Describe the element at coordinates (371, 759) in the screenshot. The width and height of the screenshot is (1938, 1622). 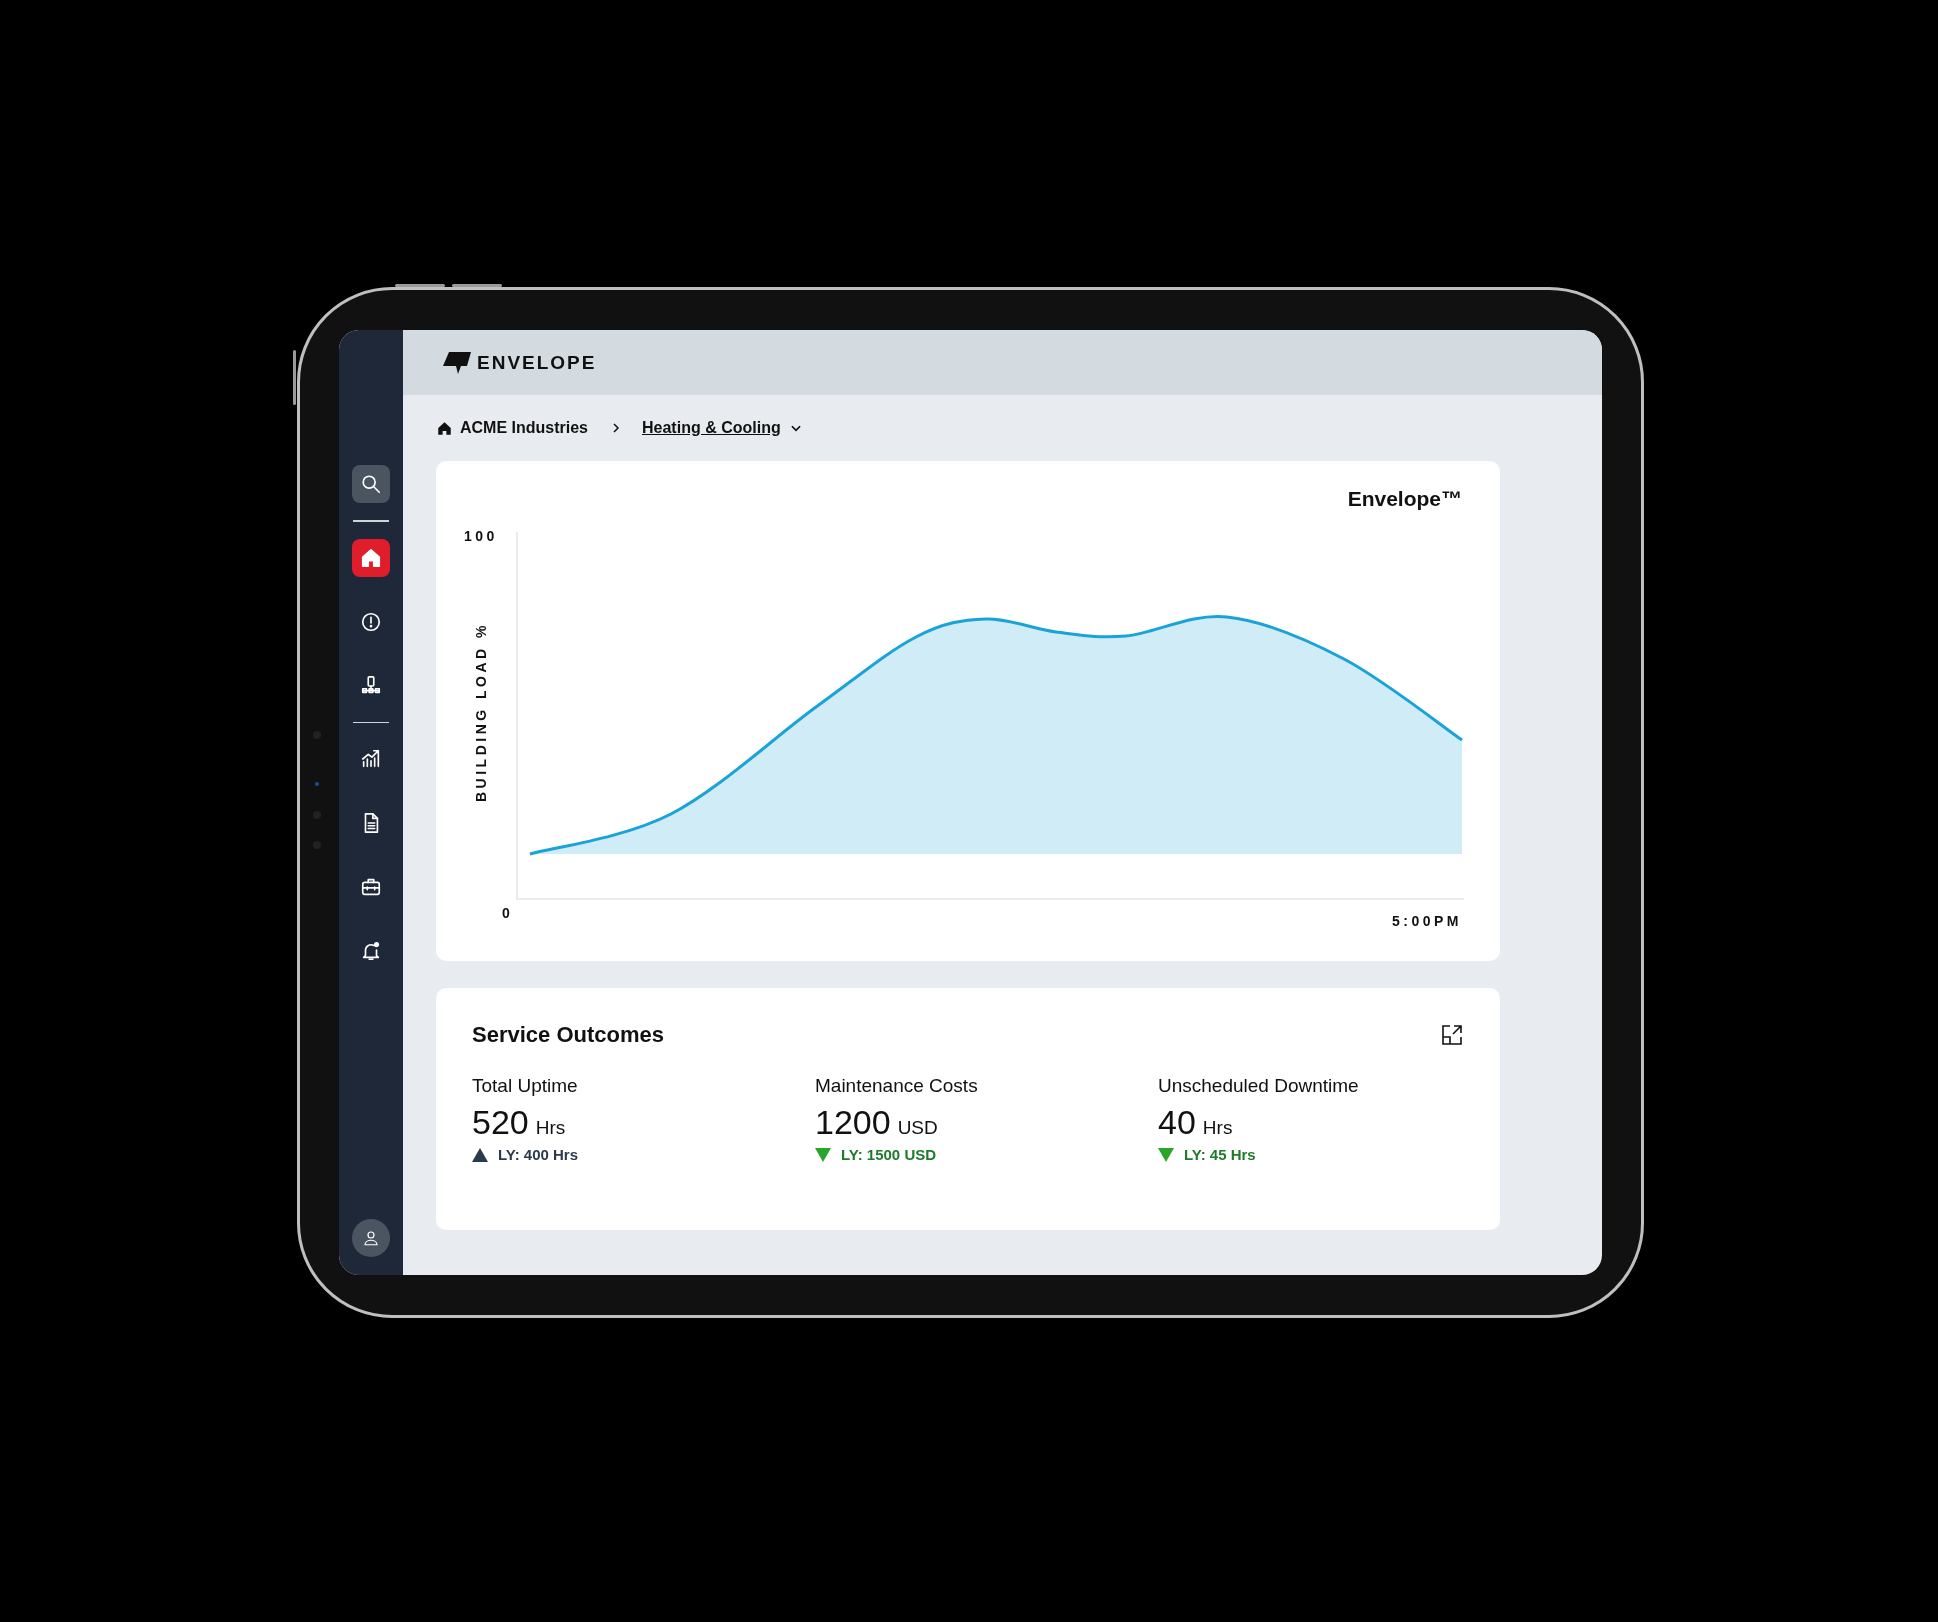
I see `line-chart-icon` at that location.